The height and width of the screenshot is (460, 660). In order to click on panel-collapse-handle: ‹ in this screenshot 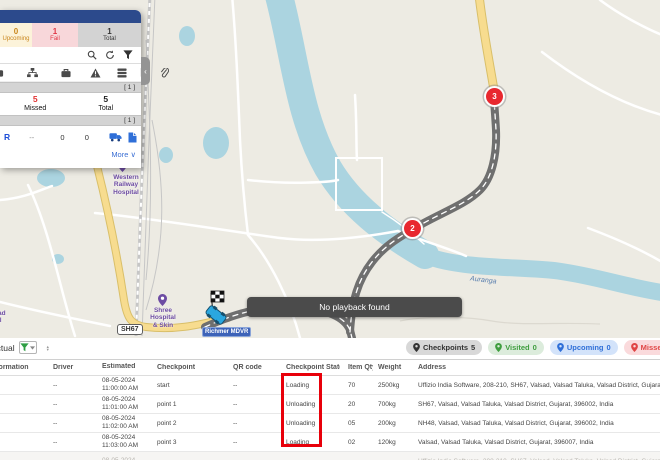, I will do `click(145, 71)`.